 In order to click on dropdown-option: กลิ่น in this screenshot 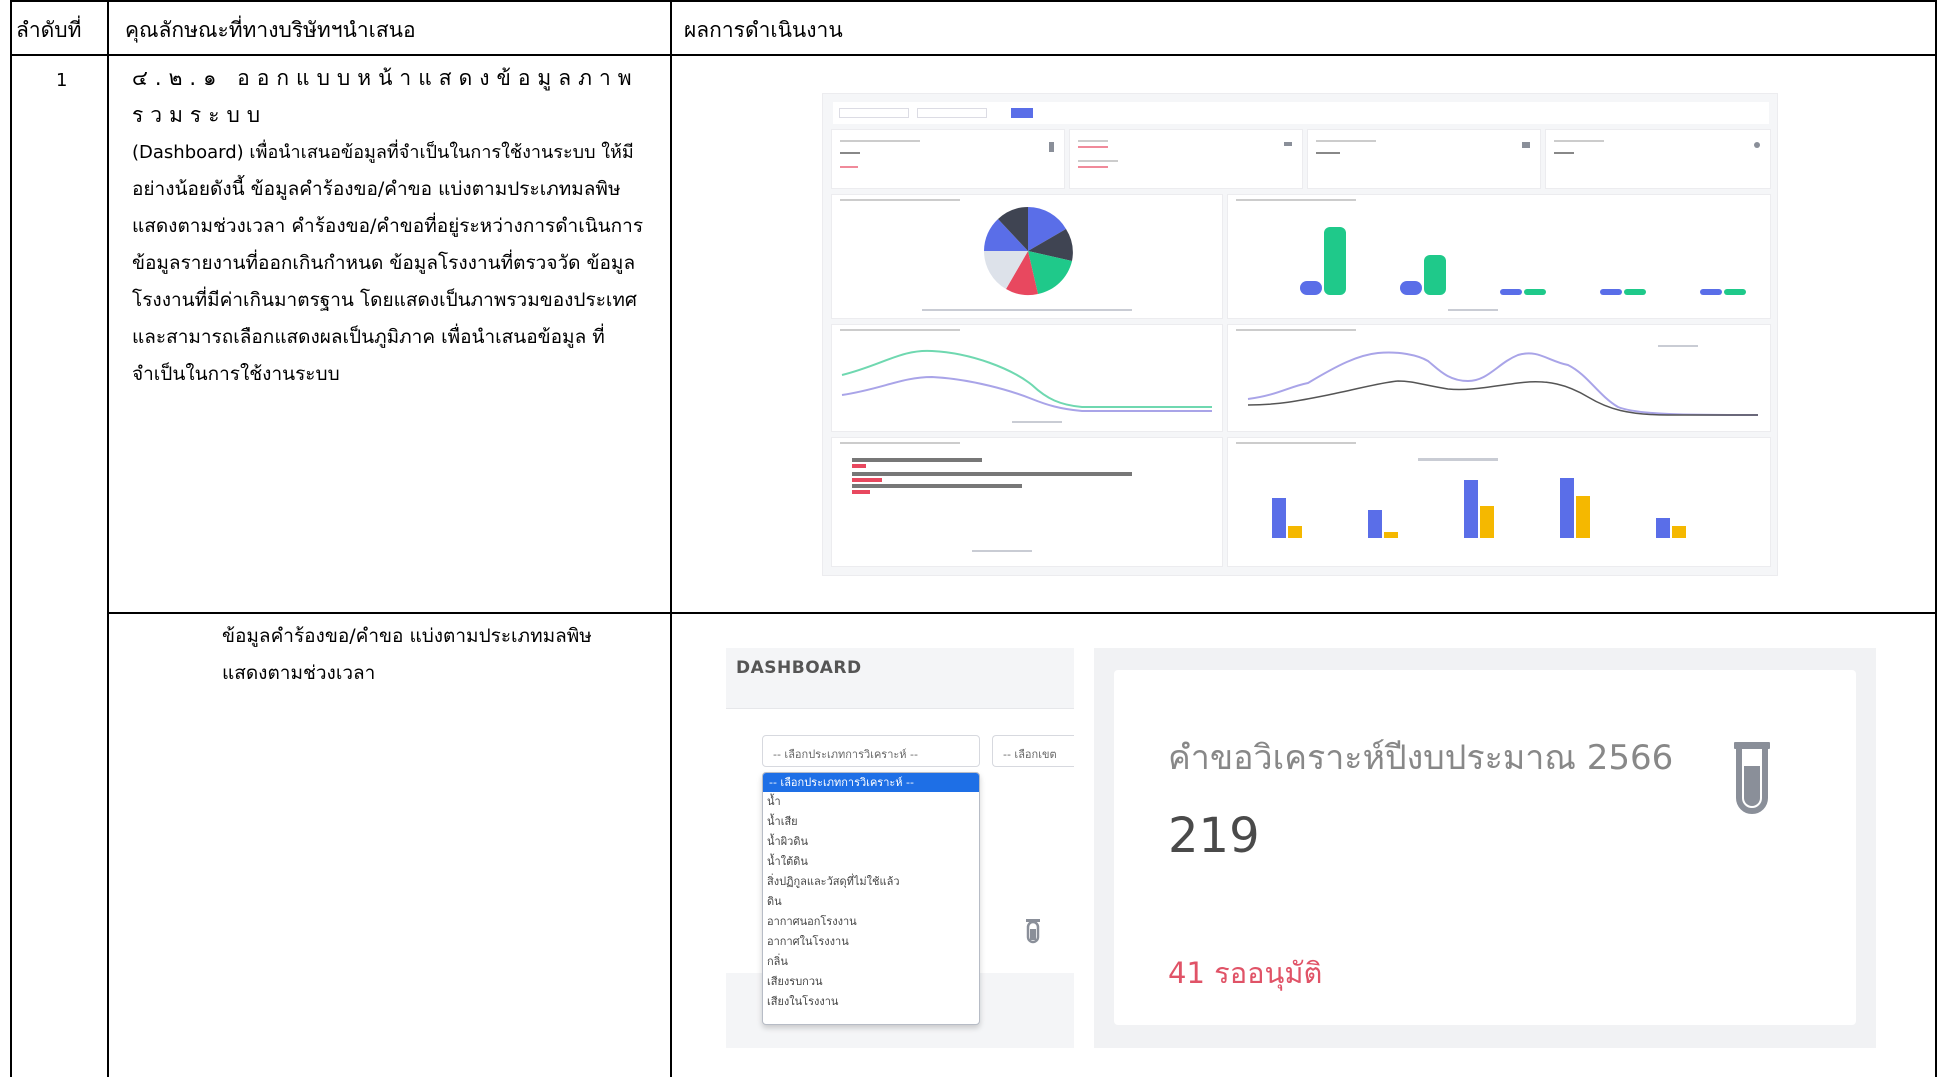, I will do `click(871, 962)`.